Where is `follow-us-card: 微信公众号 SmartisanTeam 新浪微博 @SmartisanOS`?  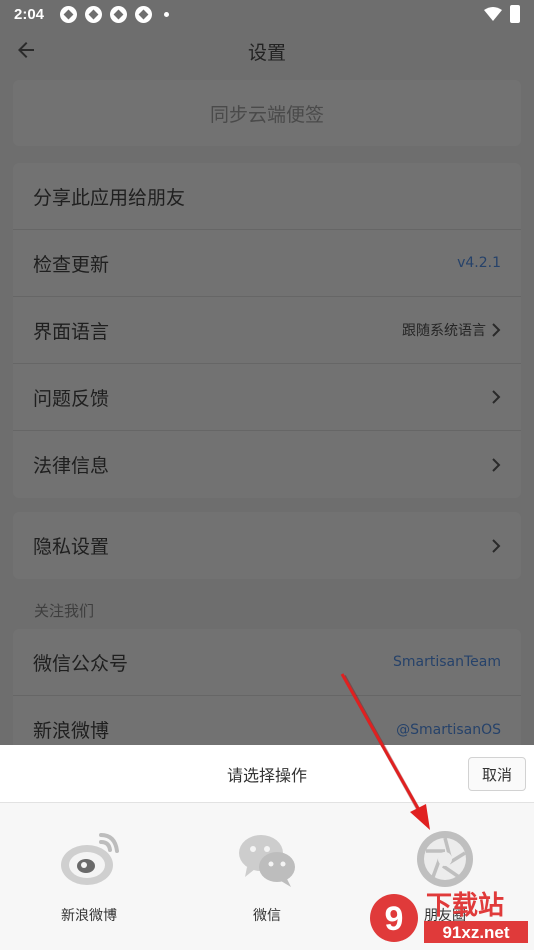
follow-us-card: 微信公众号 SmartisanTeam 新浪微博 @SmartisanOS is located at coordinates (267, 696).